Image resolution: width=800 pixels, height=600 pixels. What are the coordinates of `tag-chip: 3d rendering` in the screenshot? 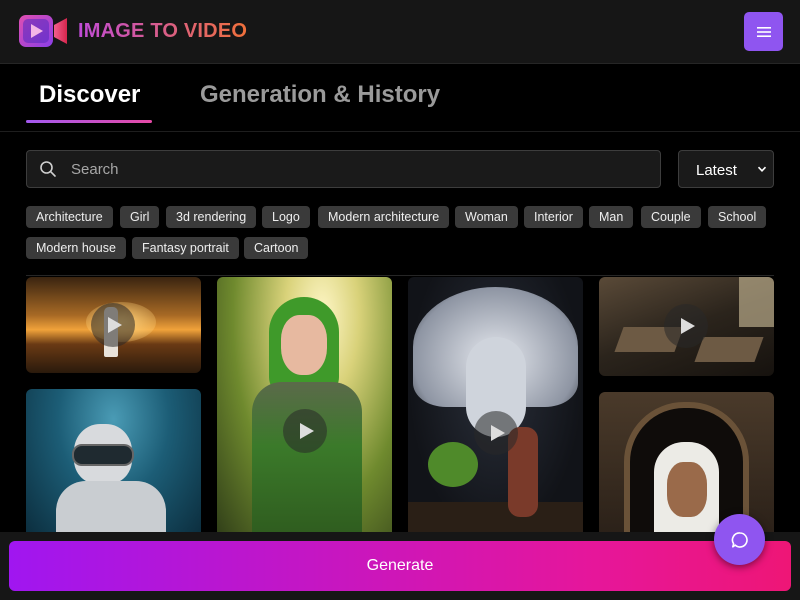 It's located at (211, 217).